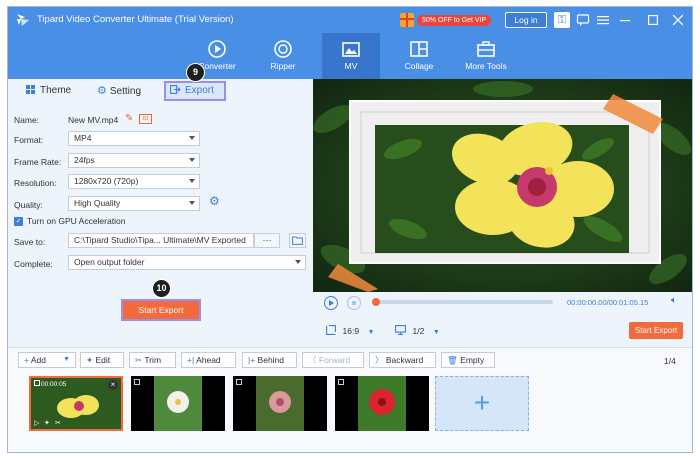  Describe the element at coordinates (36, 423) in the screenshot. I see `clip-play-icon: ▷` at that location.